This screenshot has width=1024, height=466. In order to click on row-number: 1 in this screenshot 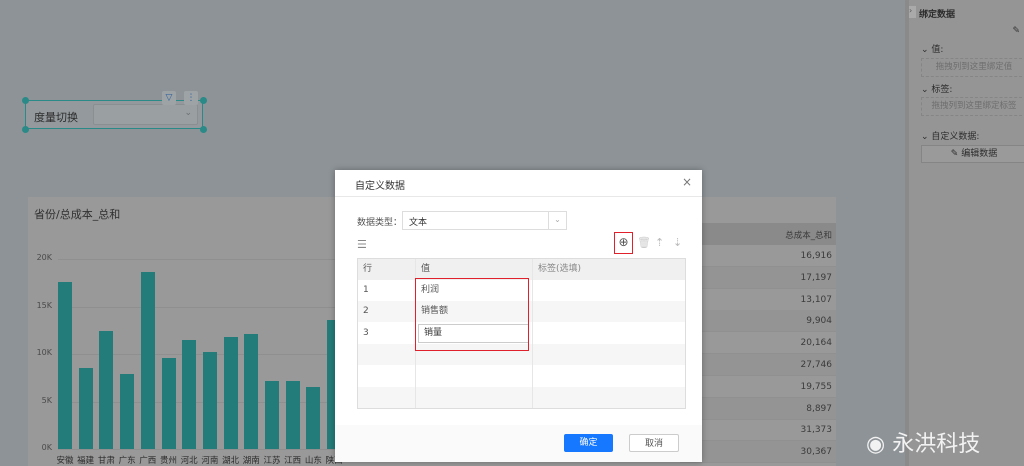, I will do `click(366, 290)`.